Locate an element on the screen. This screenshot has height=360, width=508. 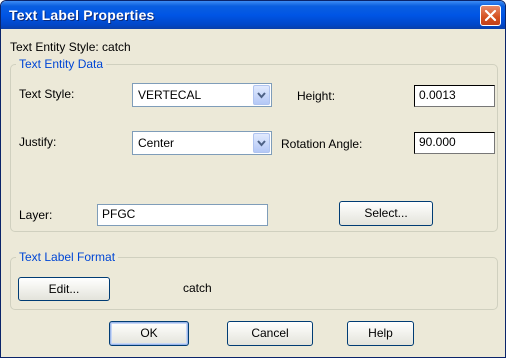
window-title: Text Label Properties is located at coordinates (82, 15).